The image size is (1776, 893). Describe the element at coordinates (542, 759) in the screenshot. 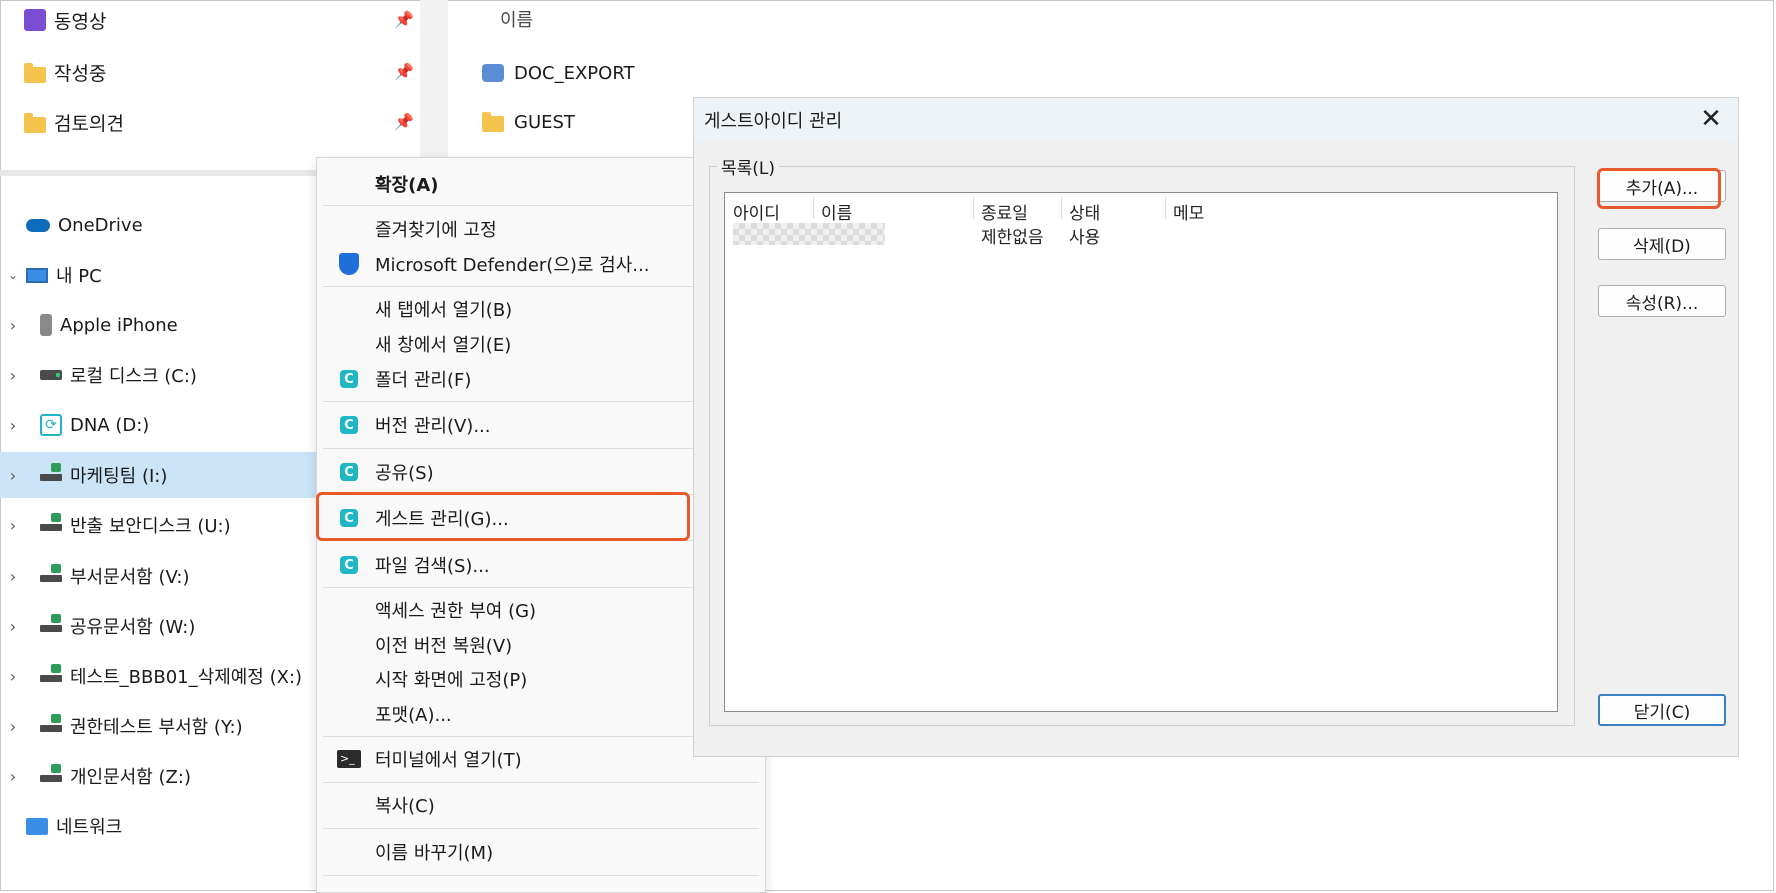

I see `menu-item-open-terminal: >_ 터미널에서 열기(T)` at that location.